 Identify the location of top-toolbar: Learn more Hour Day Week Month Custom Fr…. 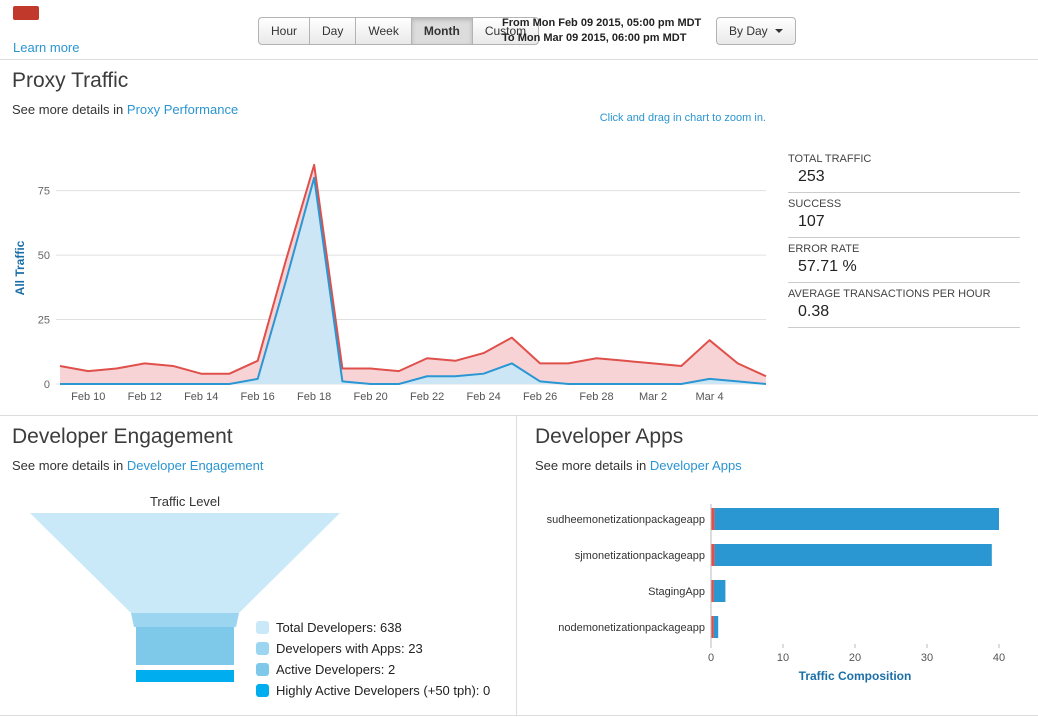
(519, 30).